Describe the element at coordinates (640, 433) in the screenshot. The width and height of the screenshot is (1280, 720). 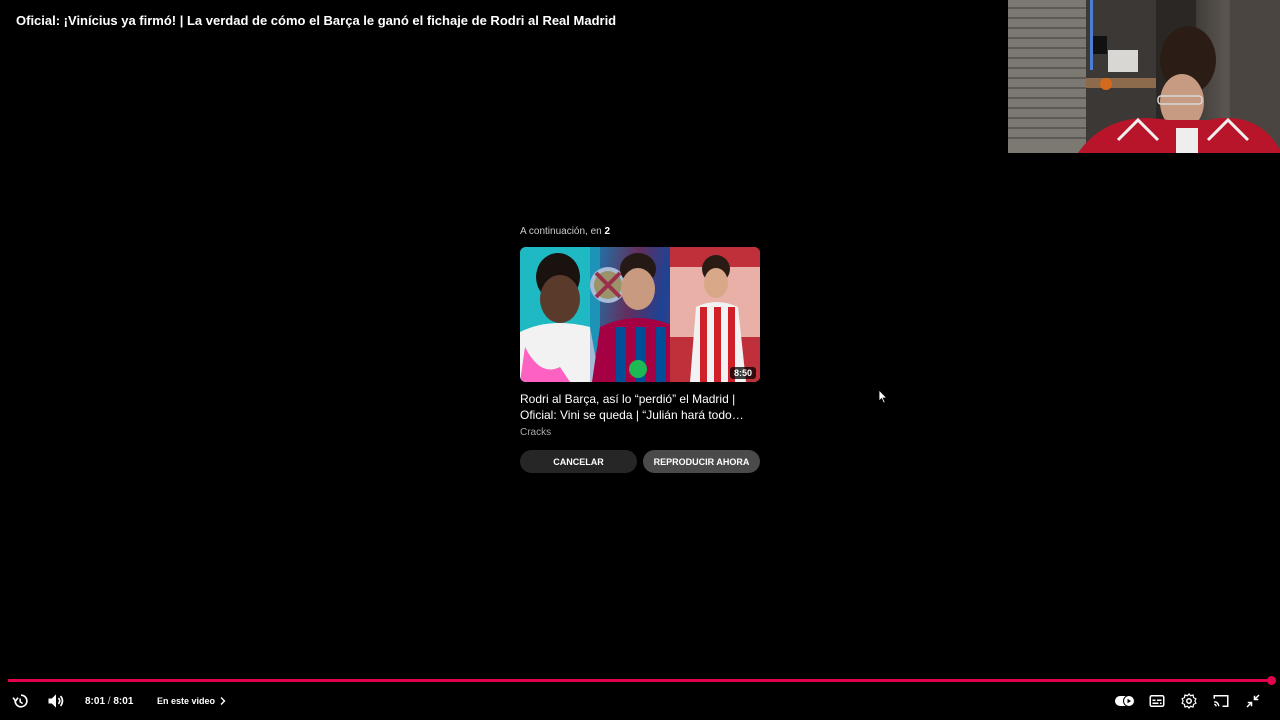
I see `up-next-channel: Cracks` at that location.